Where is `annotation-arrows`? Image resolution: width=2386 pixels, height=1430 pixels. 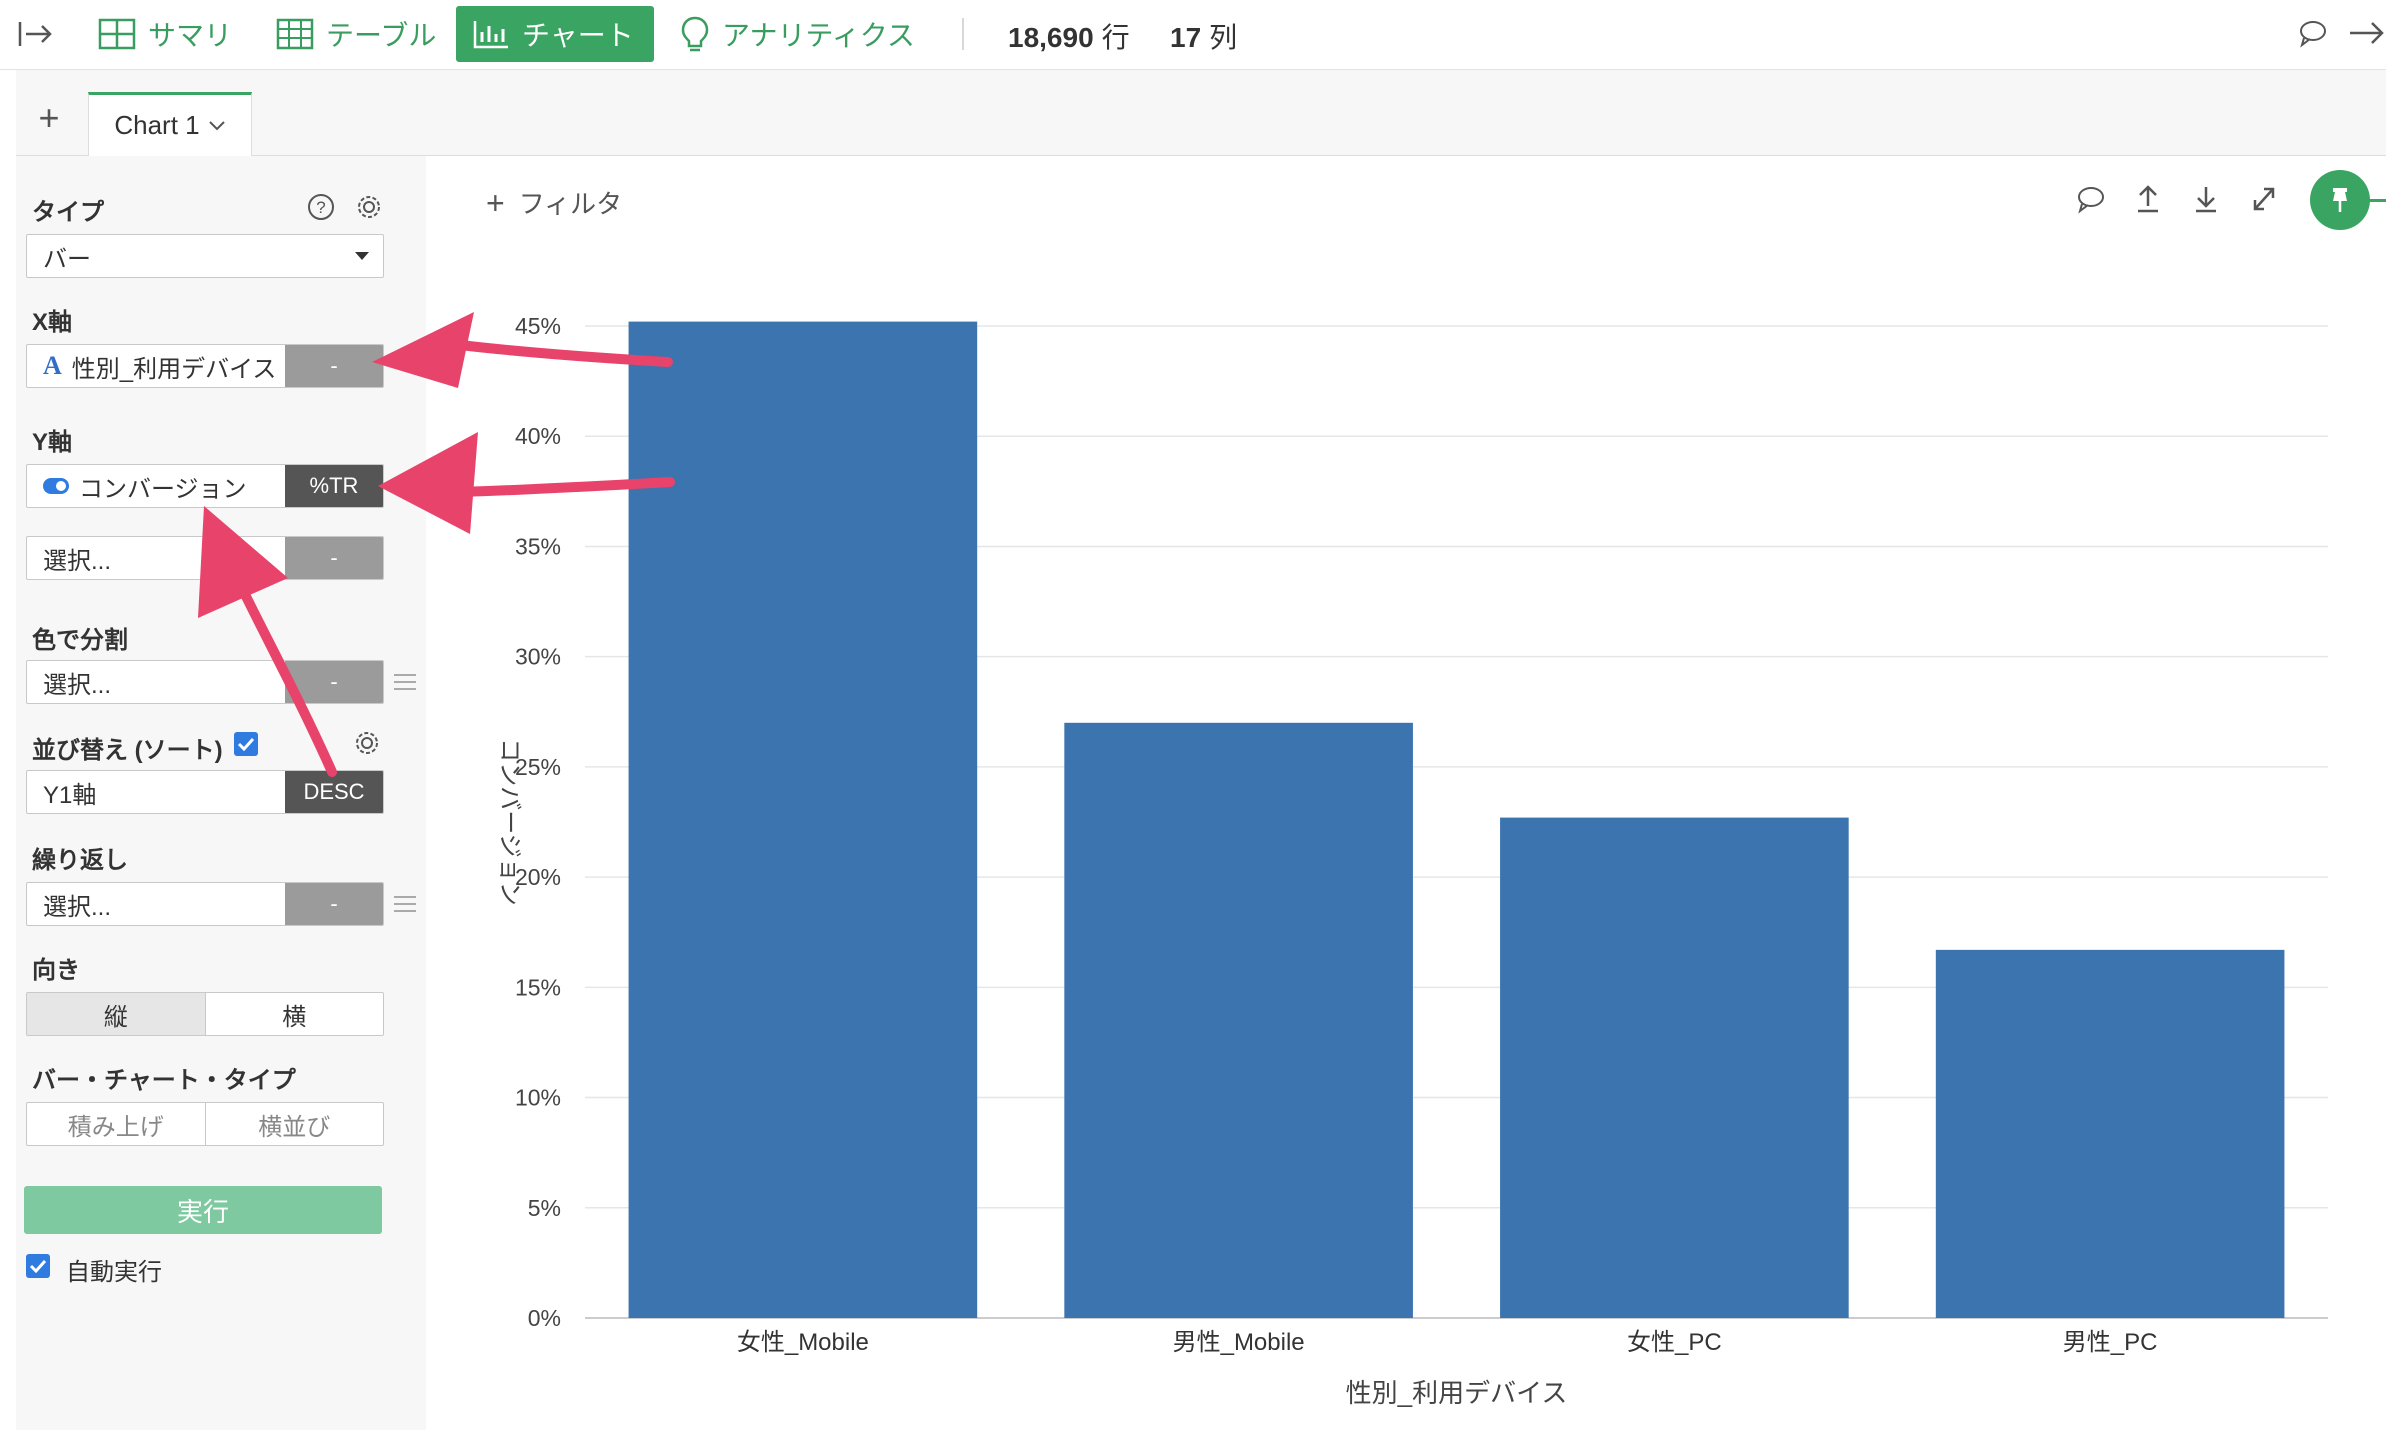
annotation-arrows is located at coordinates (436, 544).